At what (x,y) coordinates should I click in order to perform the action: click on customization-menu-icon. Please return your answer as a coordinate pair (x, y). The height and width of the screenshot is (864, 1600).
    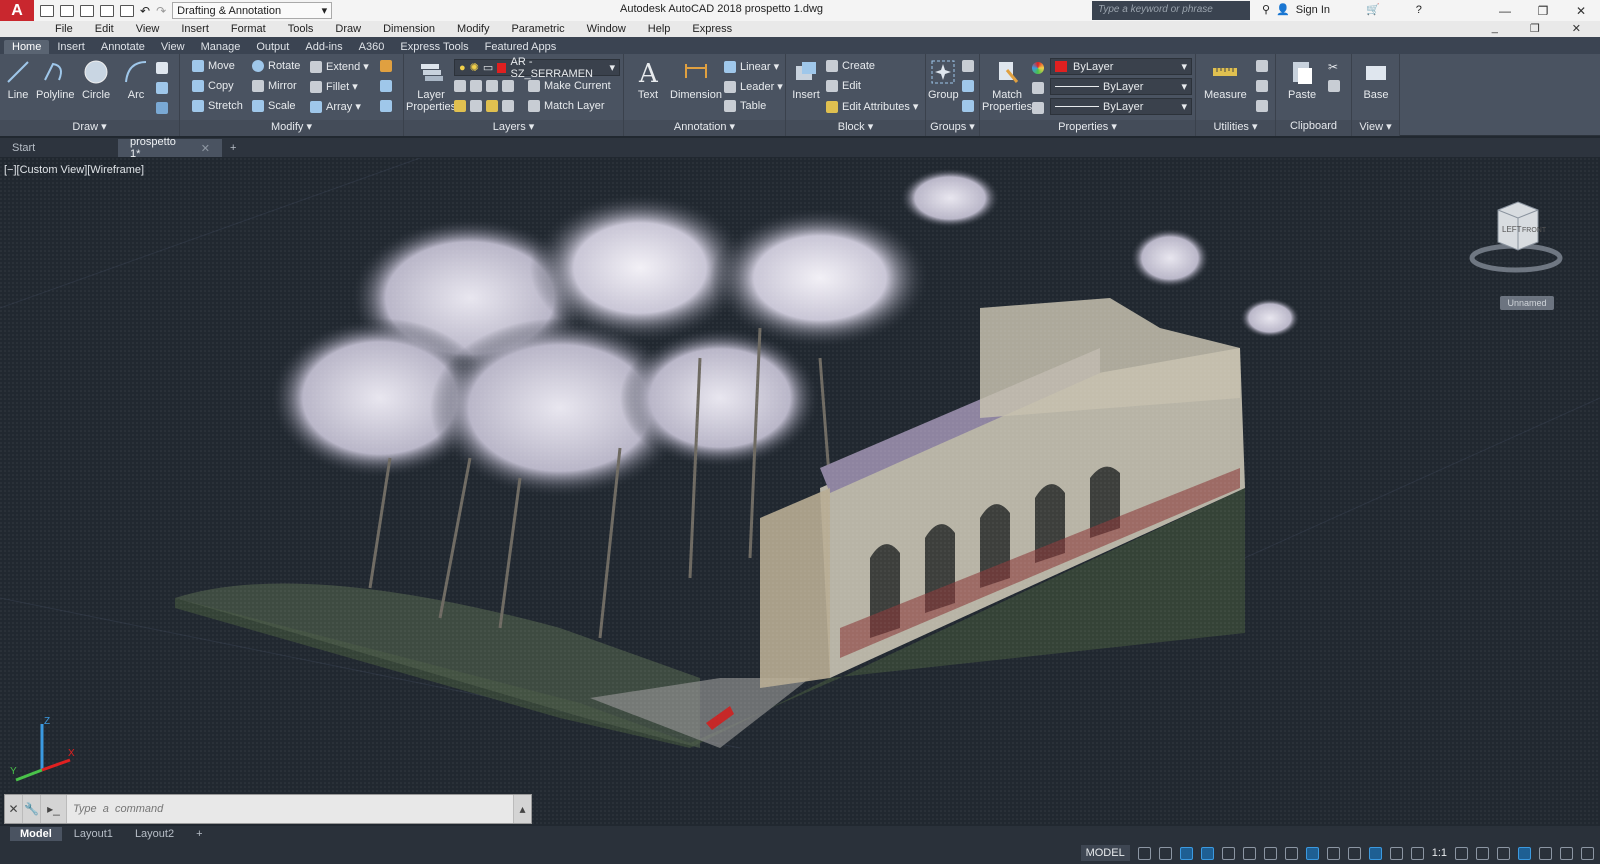
    Looking at the image, I should click on (1587, 853).